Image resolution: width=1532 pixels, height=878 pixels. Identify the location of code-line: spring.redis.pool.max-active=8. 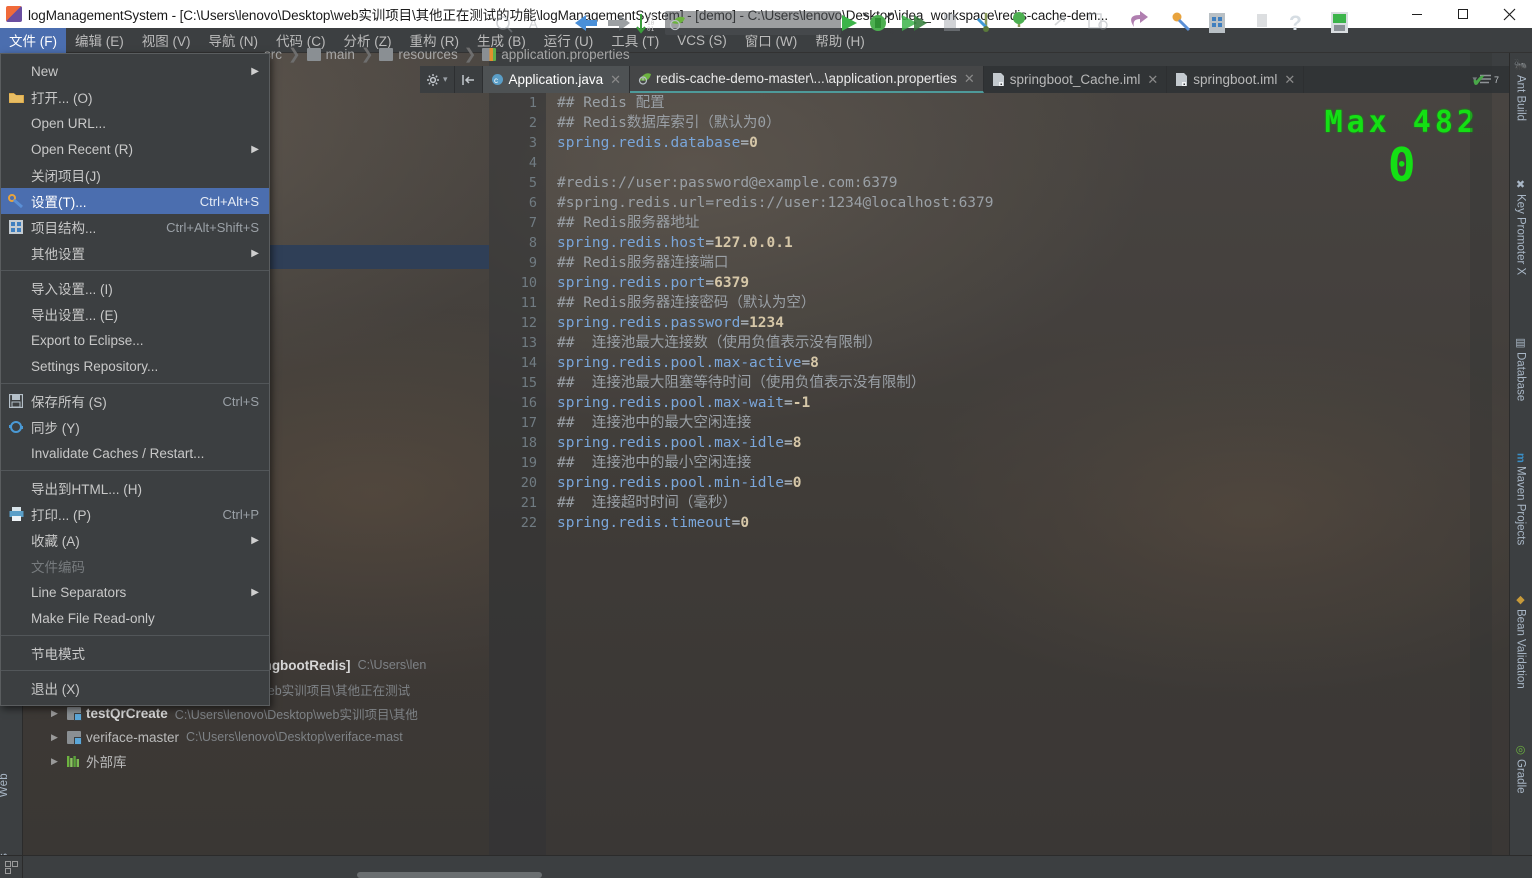
(1033, 363).